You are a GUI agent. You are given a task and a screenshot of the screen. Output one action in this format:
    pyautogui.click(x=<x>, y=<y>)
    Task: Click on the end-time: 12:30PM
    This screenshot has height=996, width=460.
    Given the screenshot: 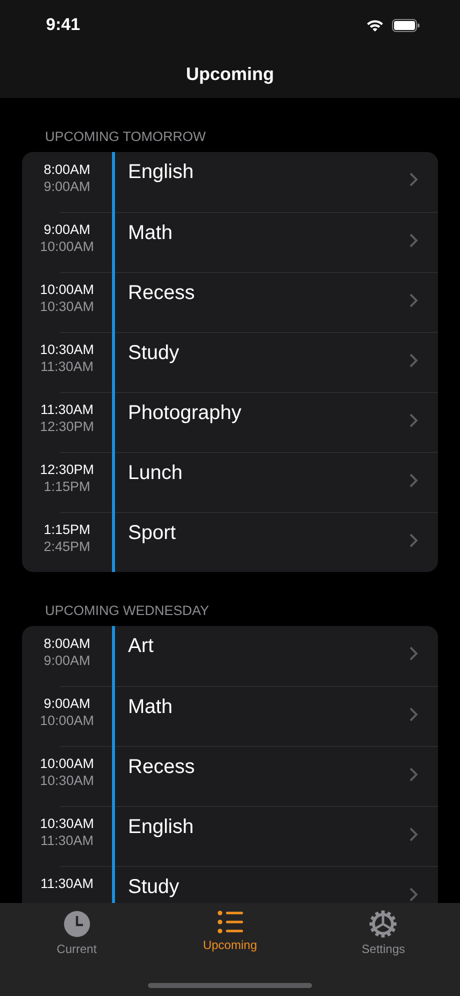 What is the action you would take?
    pyautogui.click(x=67, y=426)
    